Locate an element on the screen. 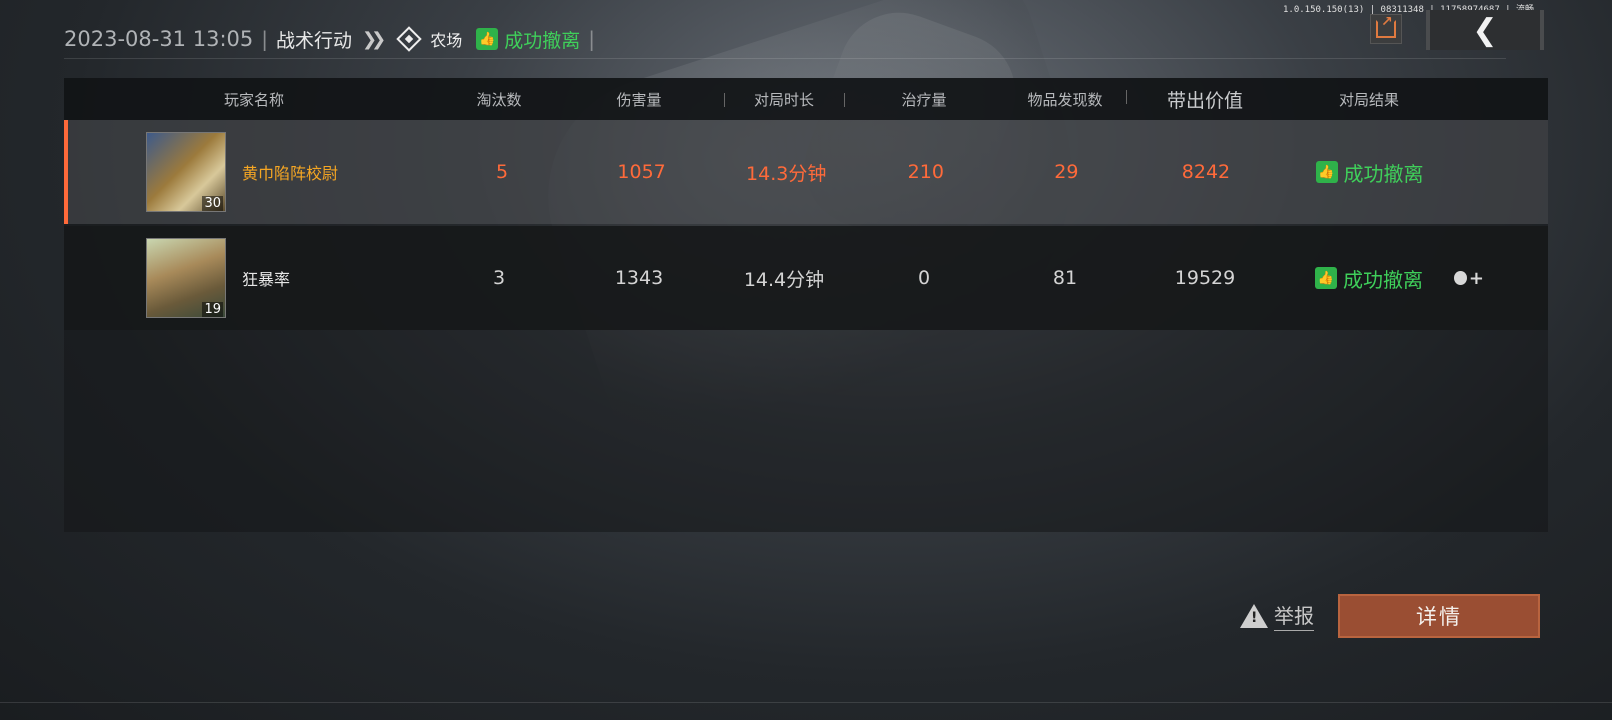 This screenshot has width=1612, height=720. back-arrow-icon: ❮ is located at coordinates (1485, 30).